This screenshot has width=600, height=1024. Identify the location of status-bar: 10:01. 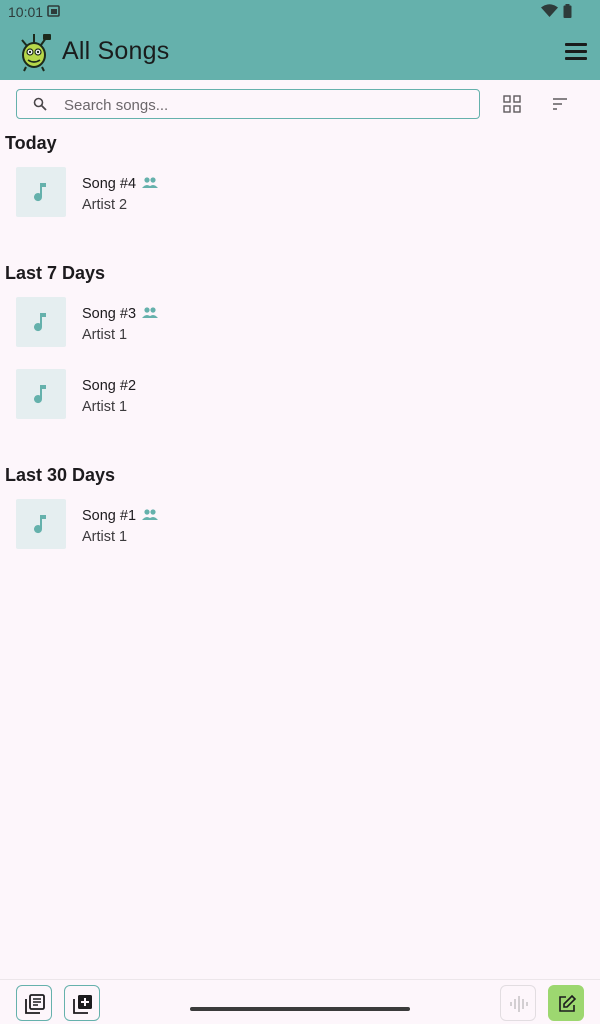
(300, 12).